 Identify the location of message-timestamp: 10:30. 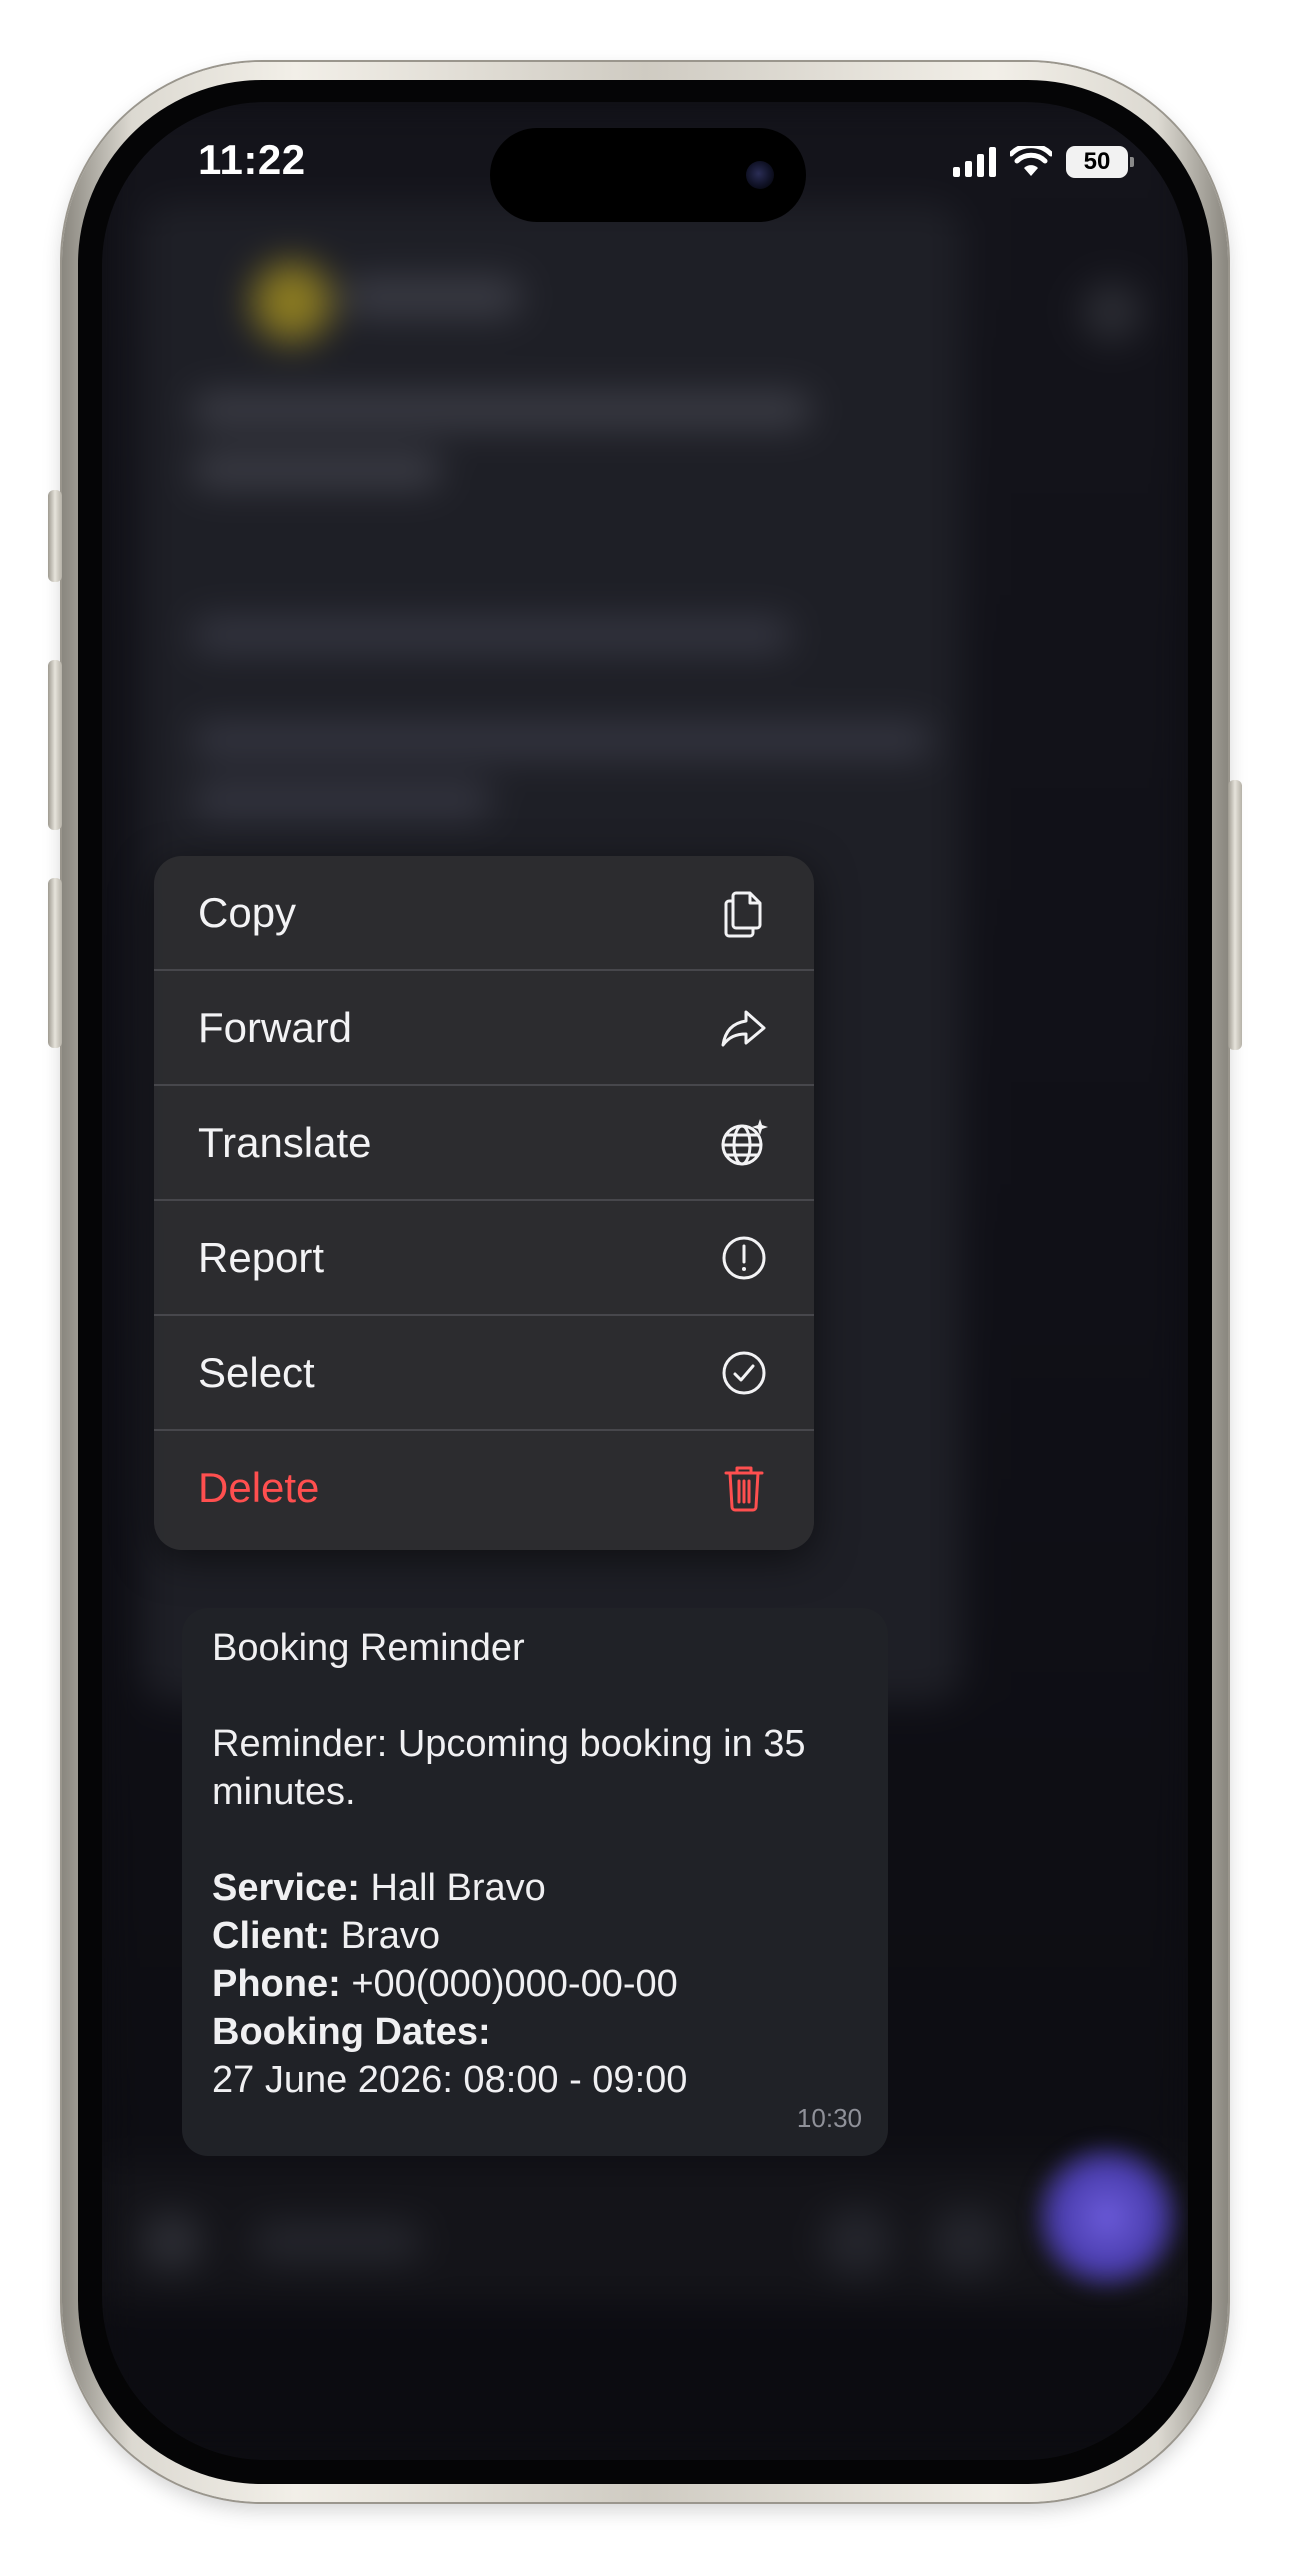
(829, 2118).